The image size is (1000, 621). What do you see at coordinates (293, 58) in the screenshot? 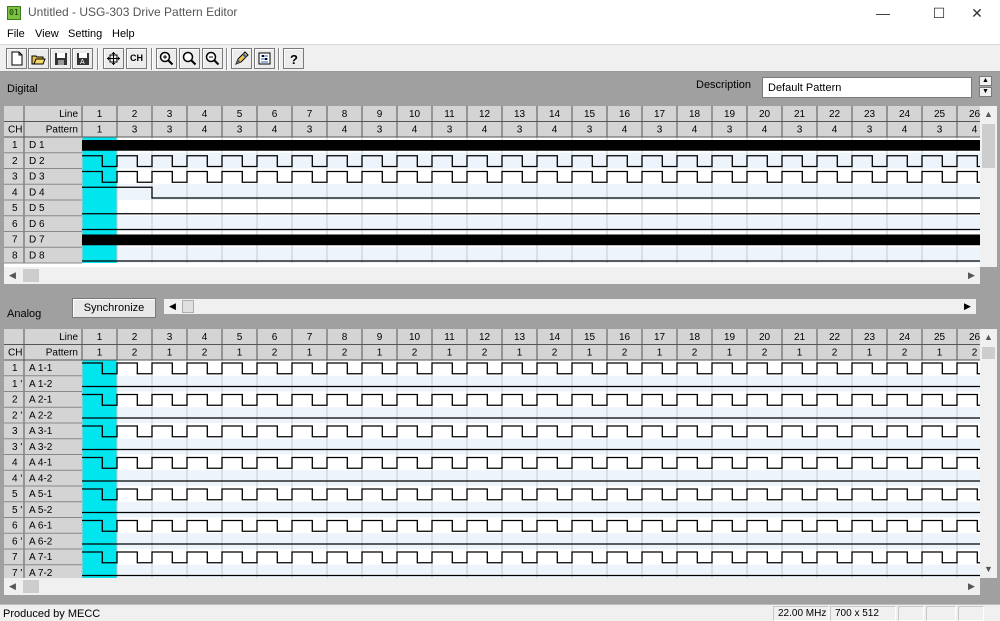
I see `help-button: ?` at bounding box center [293, 58].